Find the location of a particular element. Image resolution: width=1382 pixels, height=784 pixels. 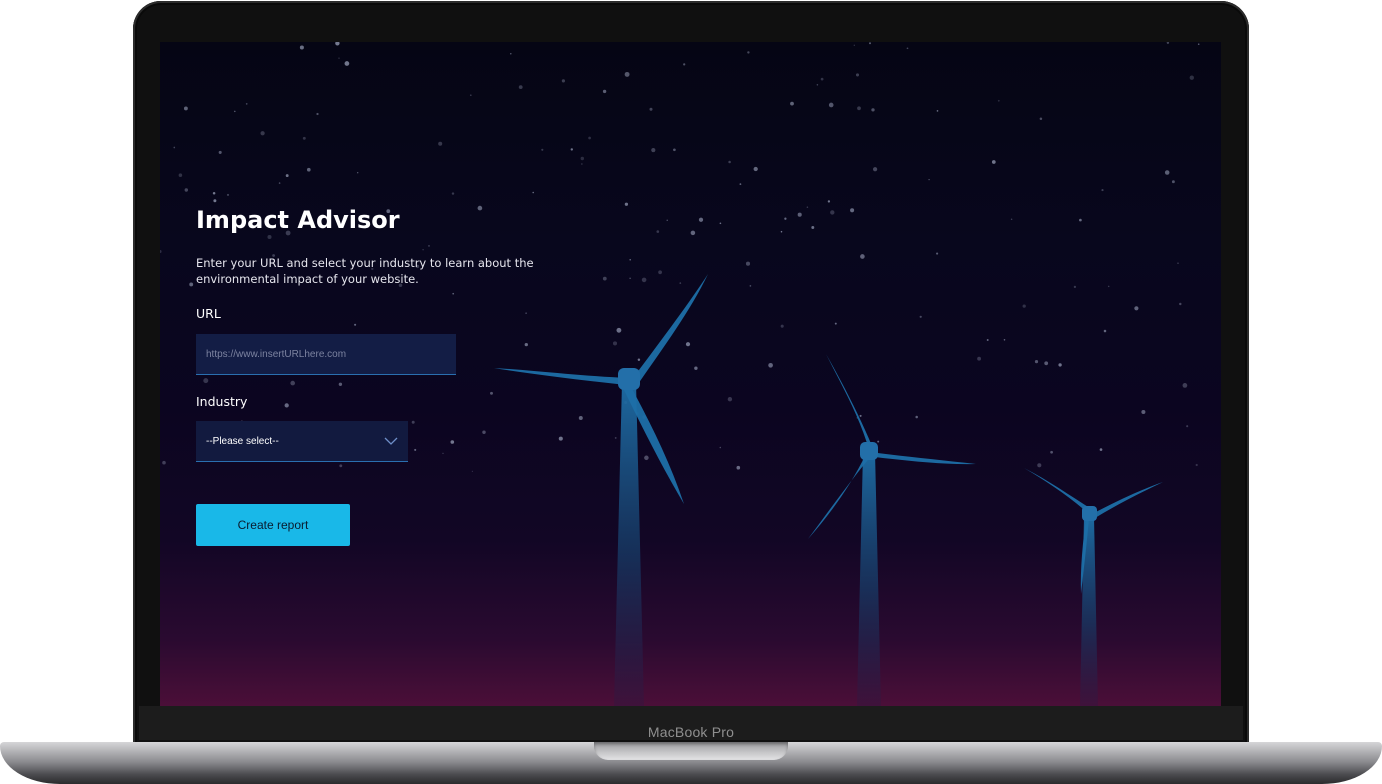

turbine-small is located at coordinates (1093, 587).